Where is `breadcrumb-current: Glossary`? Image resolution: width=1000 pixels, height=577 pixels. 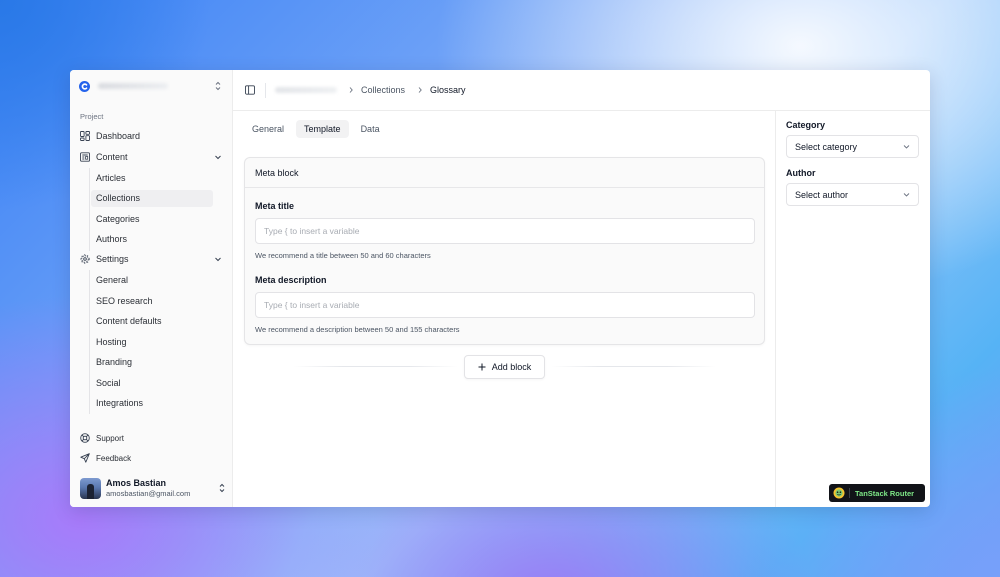 breadcrumb-current: Glossary is located at coordinates (448, 90).